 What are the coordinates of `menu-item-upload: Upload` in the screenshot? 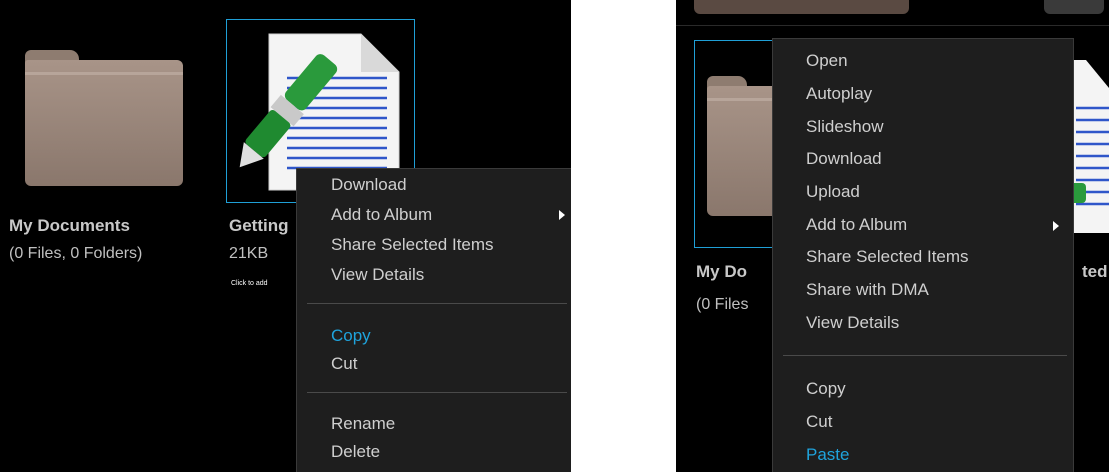 It's located at (833, 192).